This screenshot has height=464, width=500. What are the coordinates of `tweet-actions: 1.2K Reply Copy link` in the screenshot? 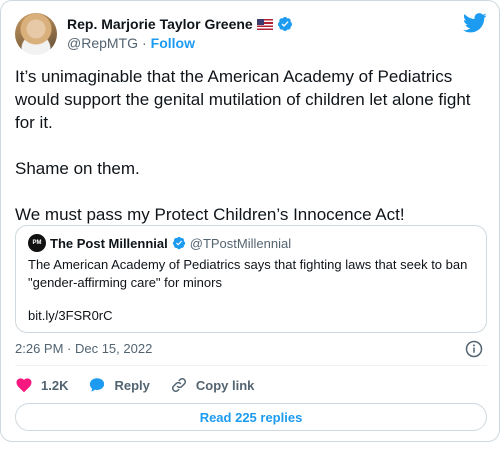 It's located at (144, 385).